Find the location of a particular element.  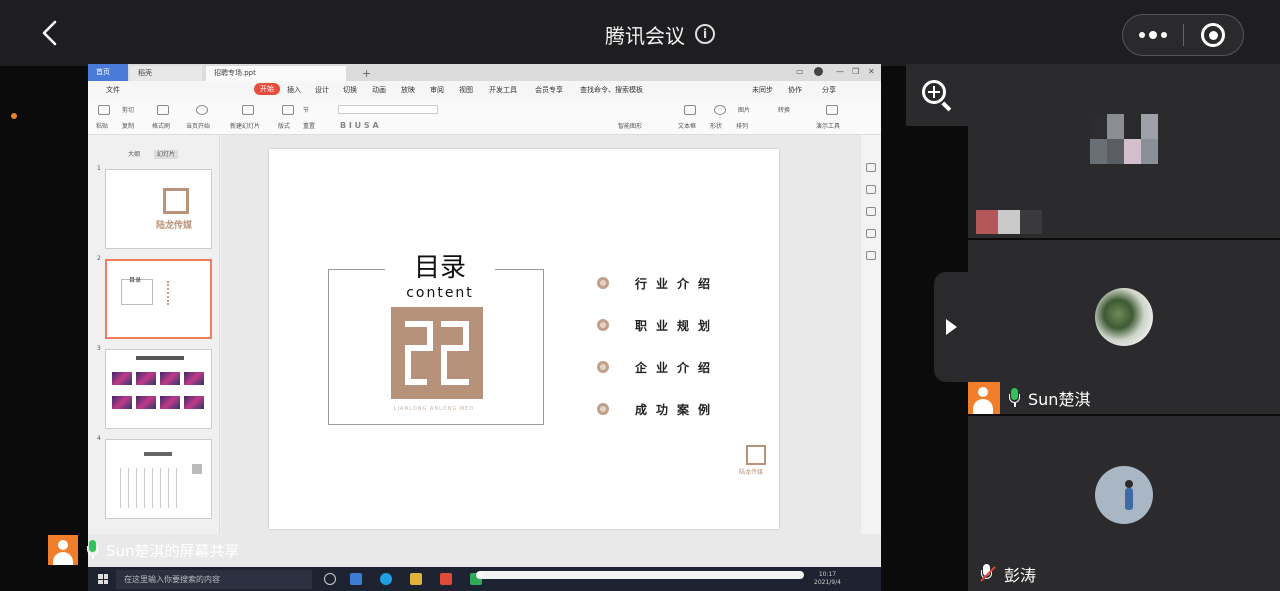

chevron-left-icon is located at coordinates (51, 33).